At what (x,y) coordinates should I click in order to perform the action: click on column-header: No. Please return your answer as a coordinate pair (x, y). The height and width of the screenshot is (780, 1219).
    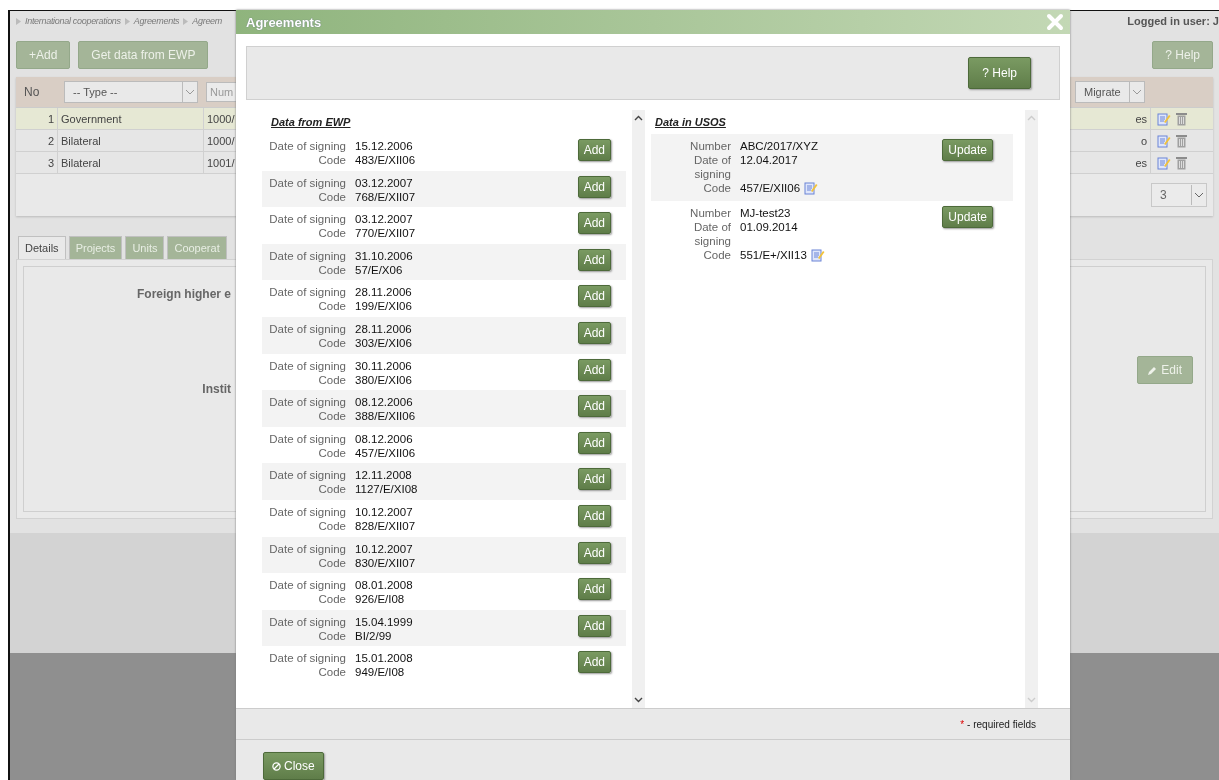
    Looking at the image, I should click on (32, 92).